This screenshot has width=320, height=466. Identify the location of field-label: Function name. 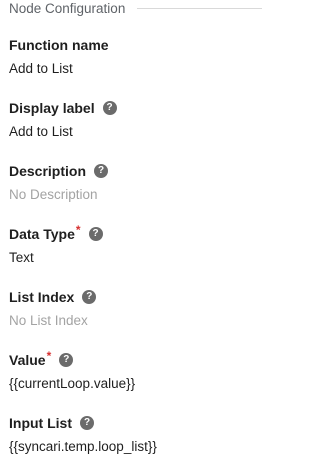
(134, 45).